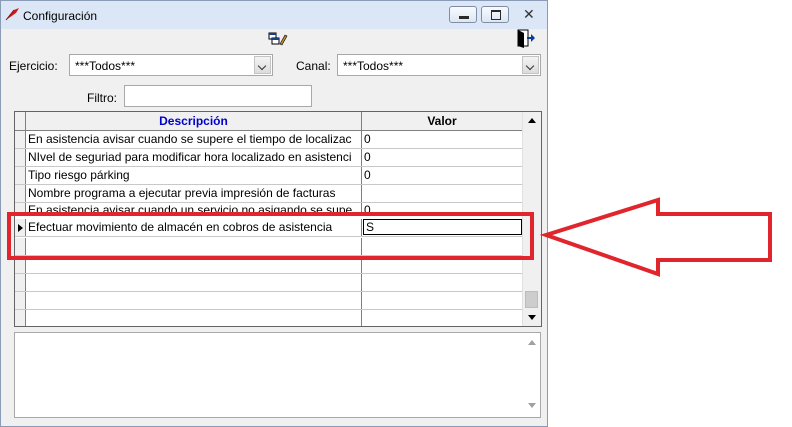 The width and height of the screenshot is (792, 427). I want to click on exit-button, so click(526, 38).